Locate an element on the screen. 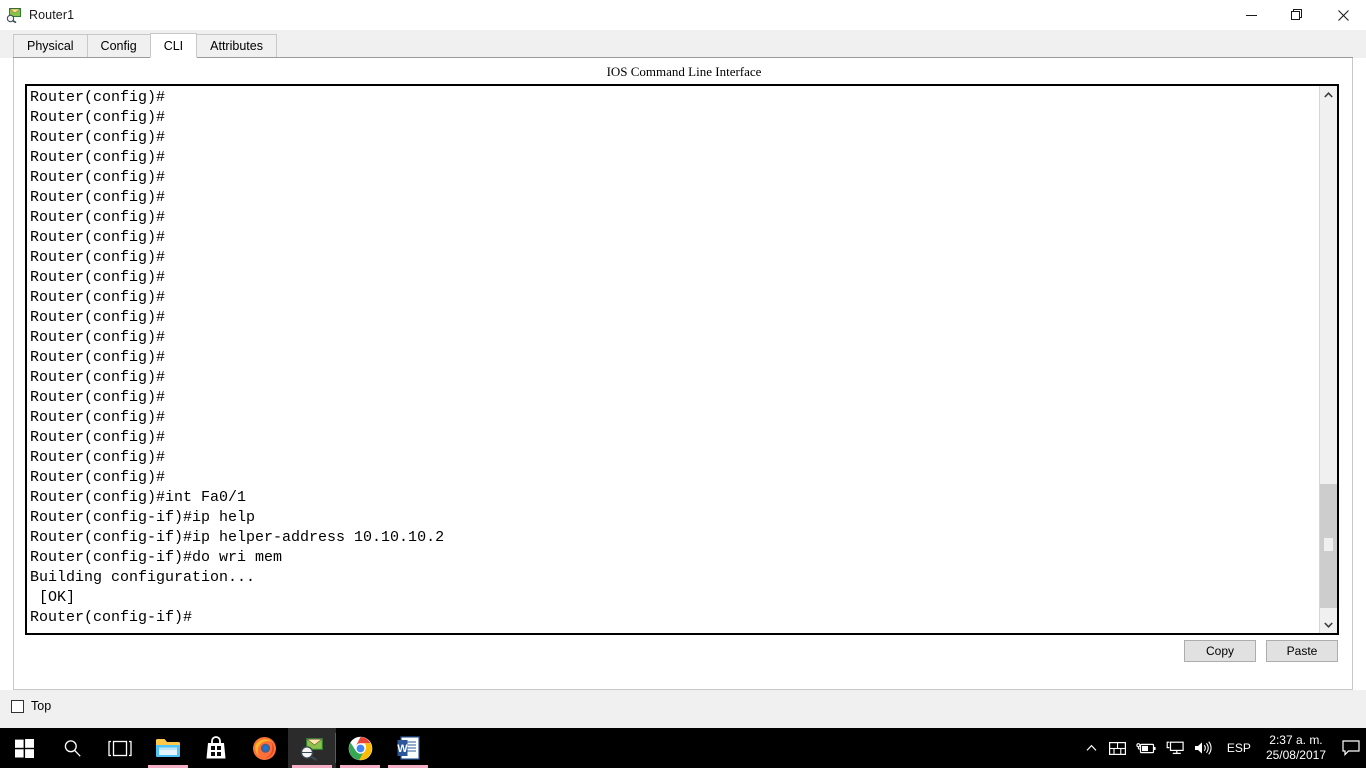  clock: 2:37 a. m. 25/08/2017 is located at coordinates (1298, 748).